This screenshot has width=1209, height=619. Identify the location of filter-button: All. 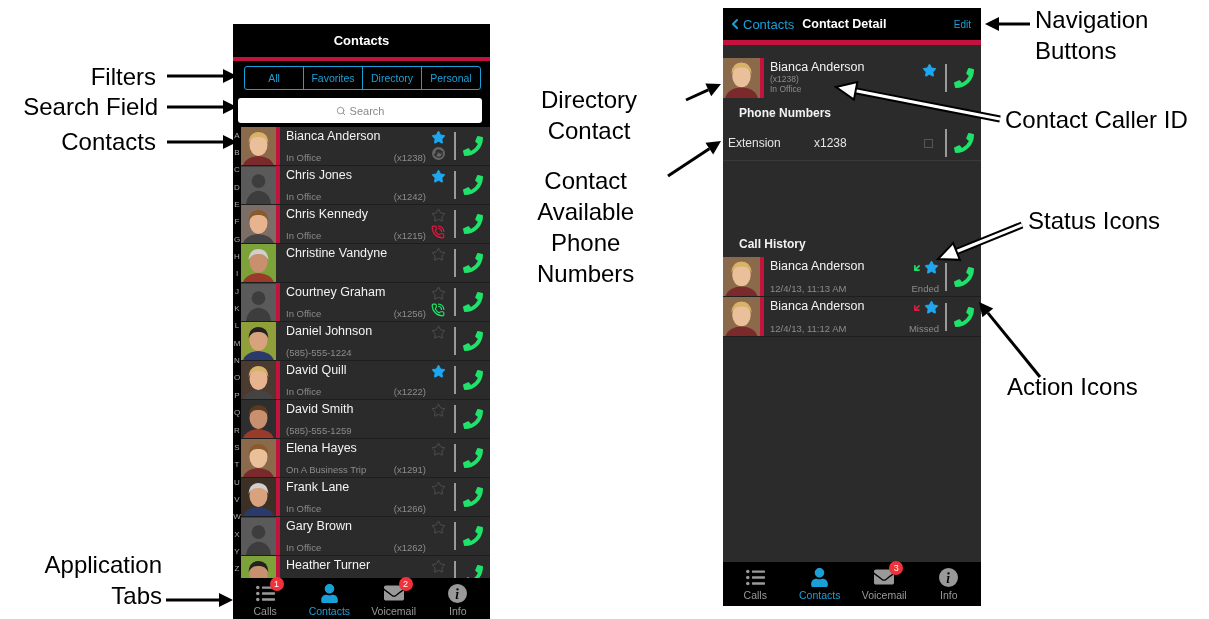
(274, 78).